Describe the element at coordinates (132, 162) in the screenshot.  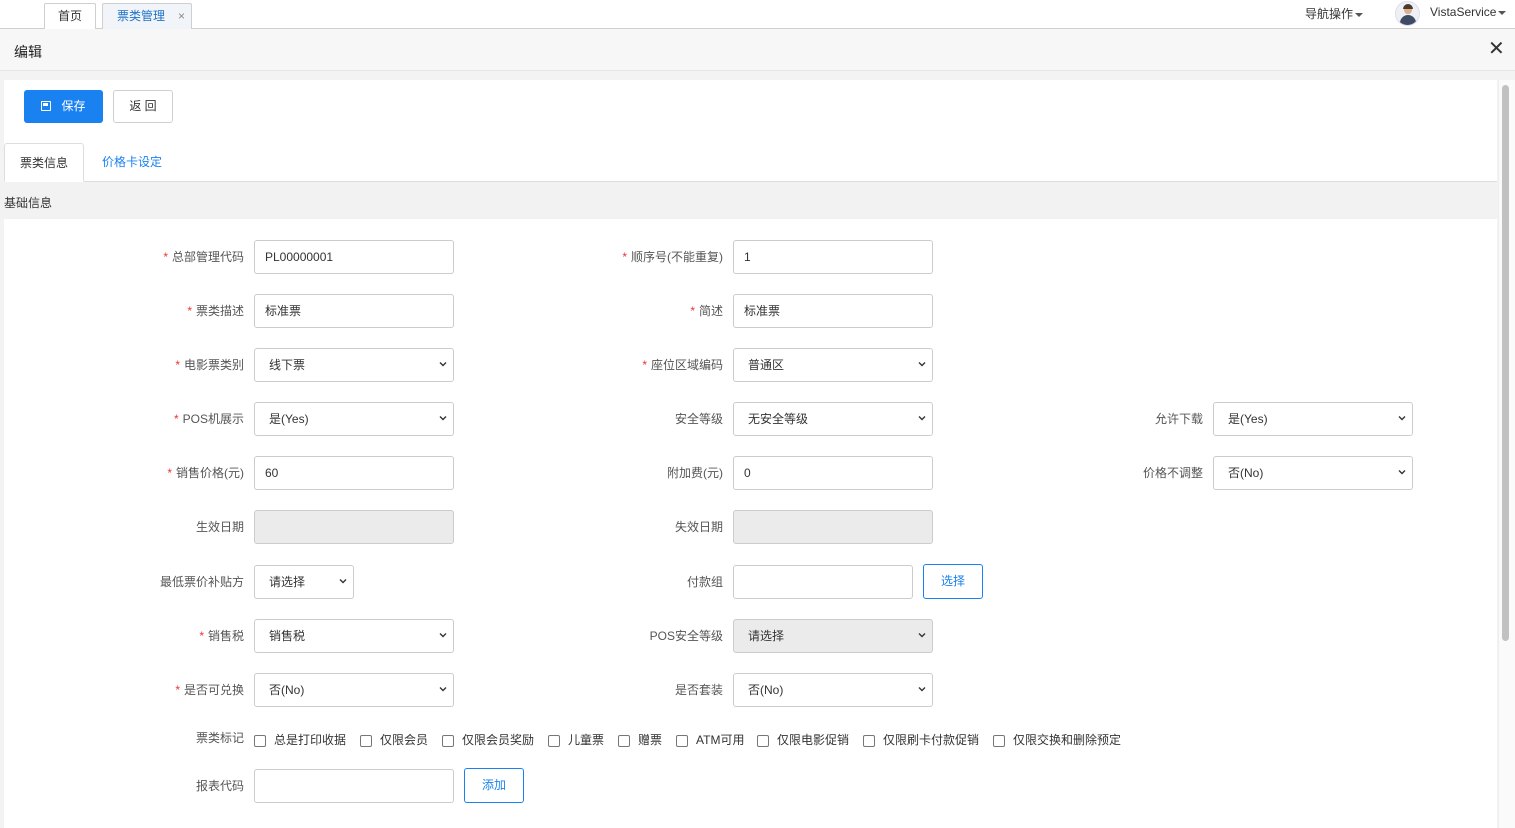
I see `tab-price-card-settings: 价格卡设定` at that location.